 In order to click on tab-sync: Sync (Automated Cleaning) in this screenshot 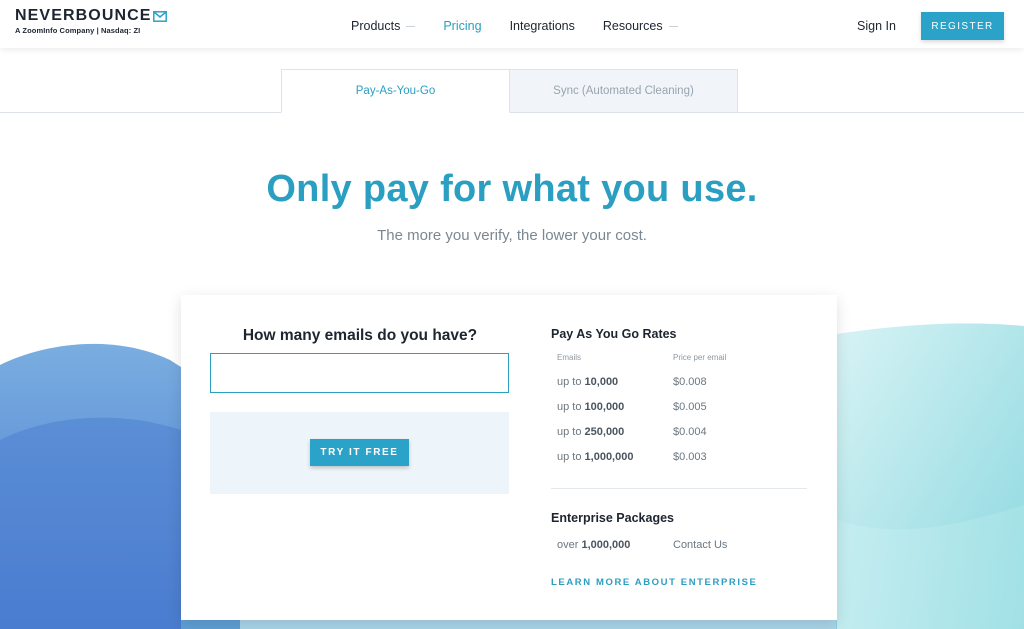, I will do `click(623, 91)`.